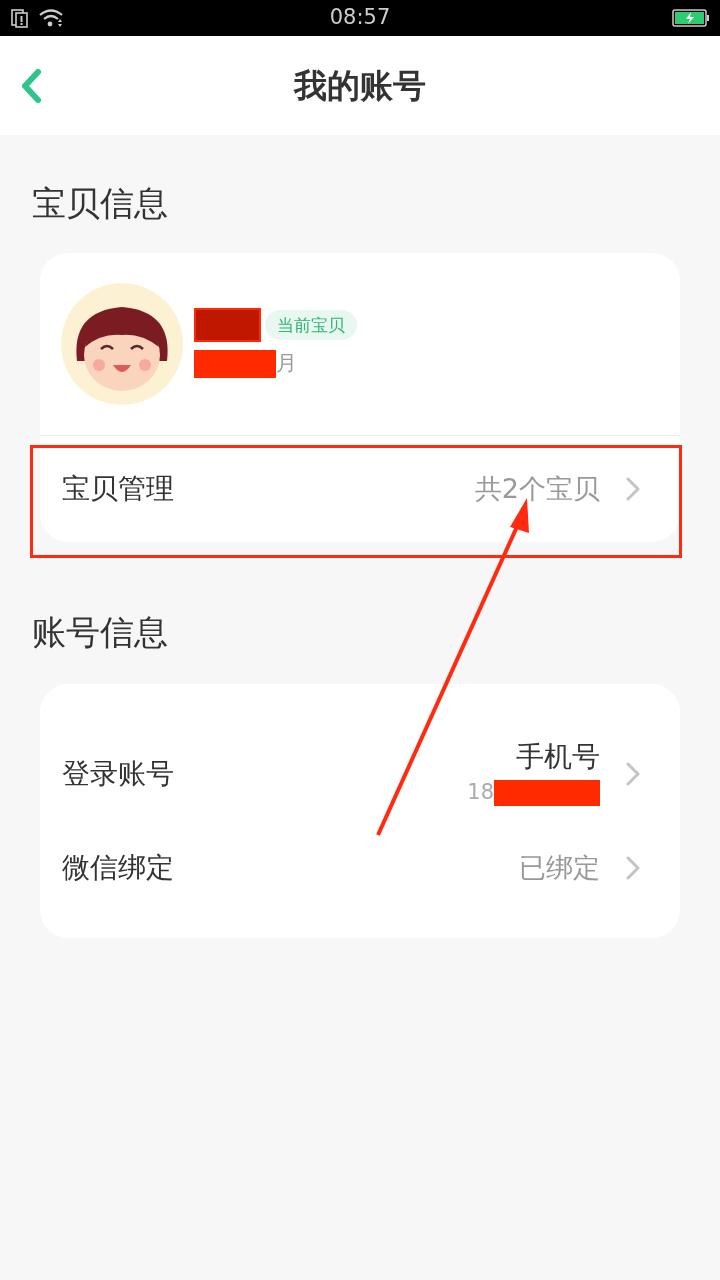 This screenshot has width=720, height=1280. I want to click on page-title: 我的账号, so click(359, 85).